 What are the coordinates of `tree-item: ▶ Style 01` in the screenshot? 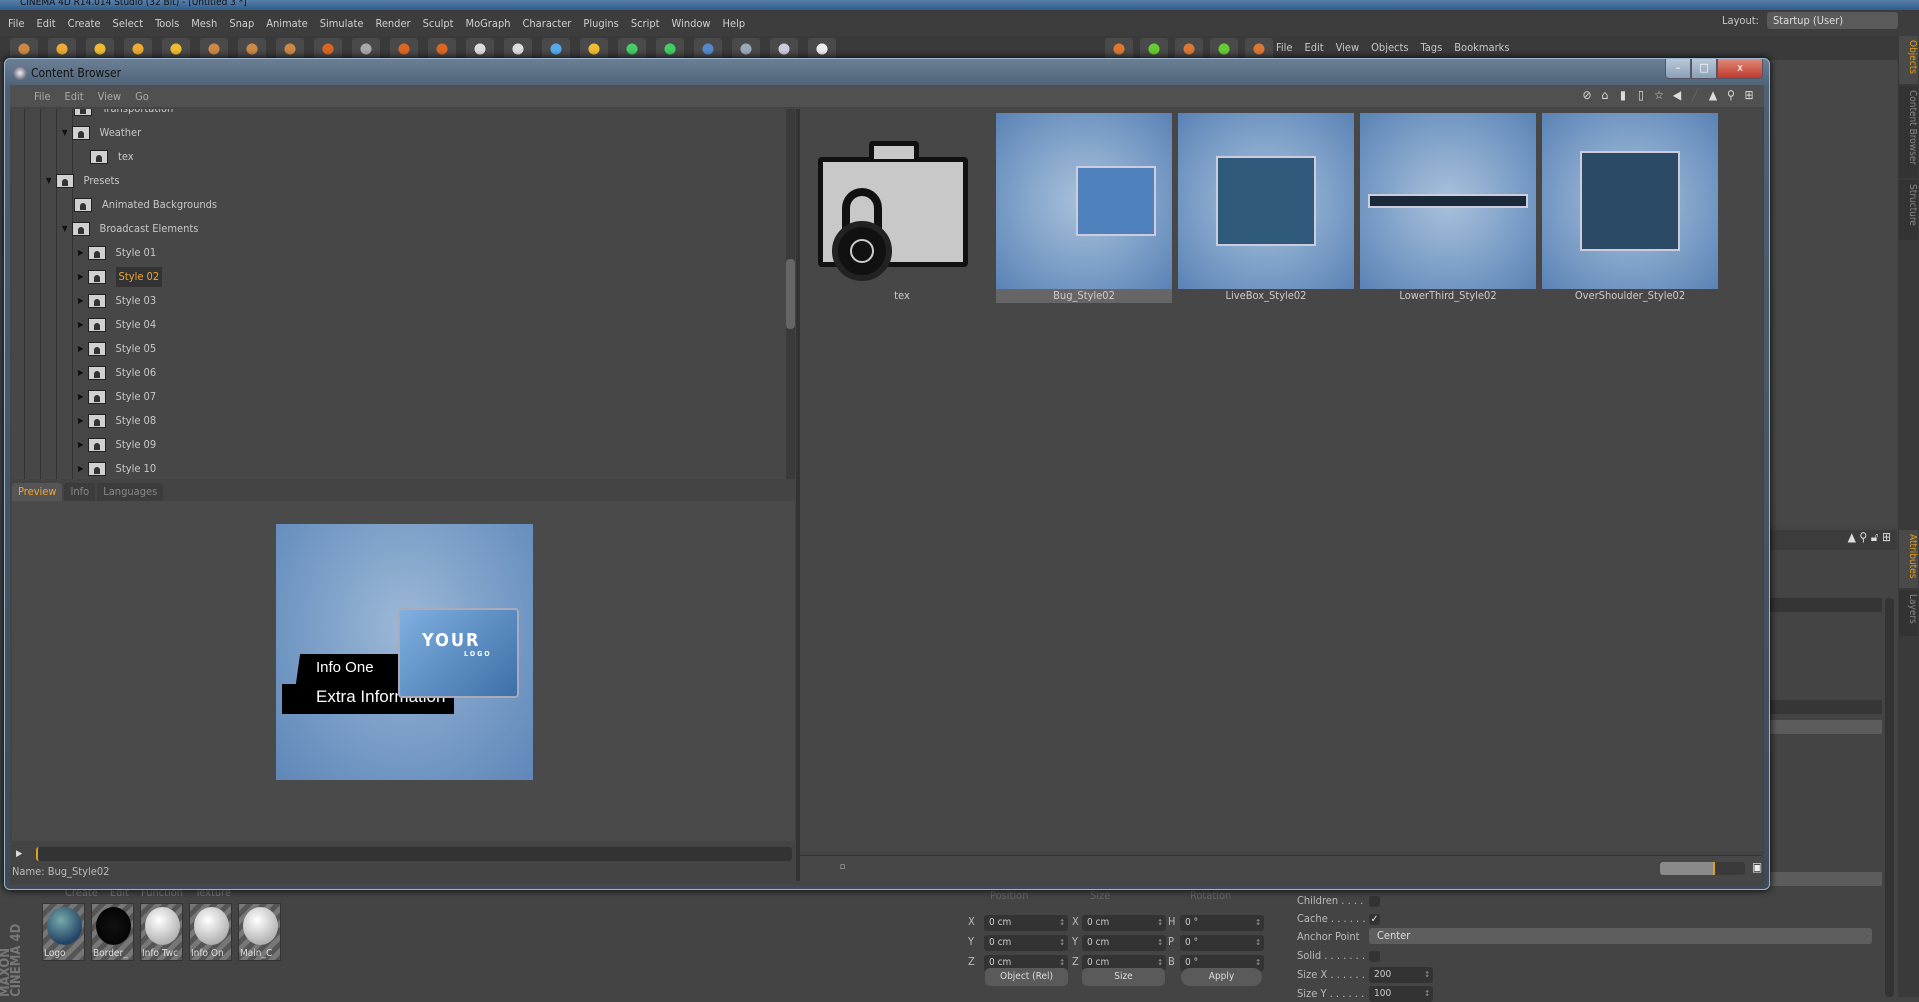 It's located at (117, 253).